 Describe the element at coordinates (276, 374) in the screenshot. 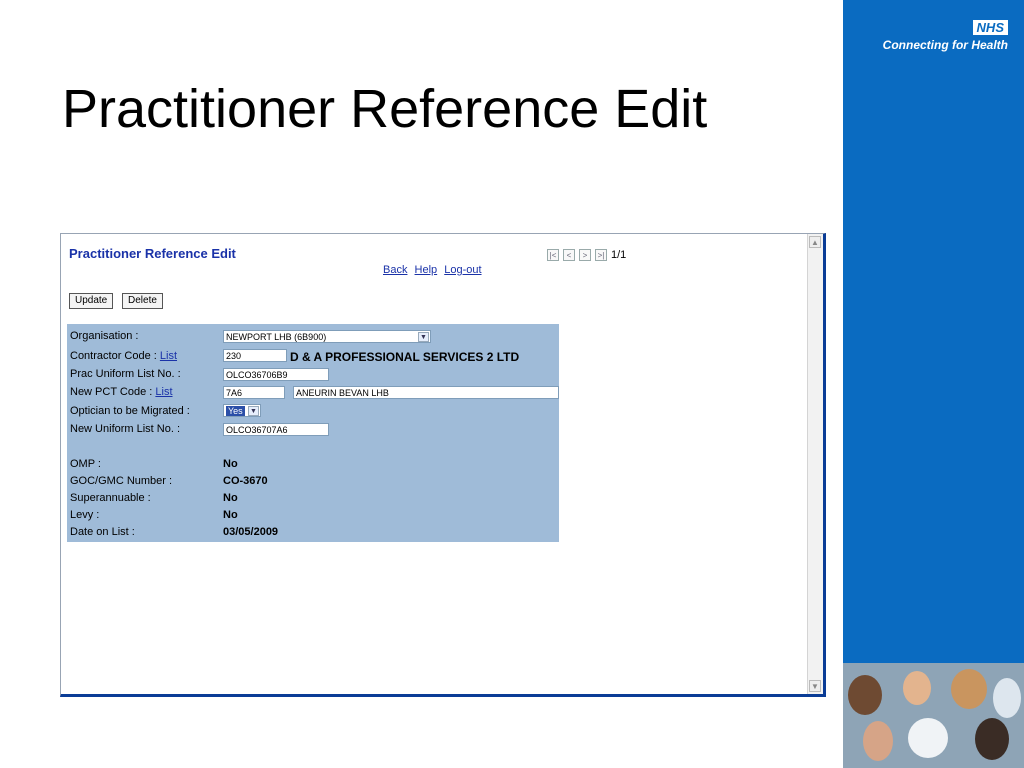

I see `prac-uniform-input: OLCO36706B9` at that location.